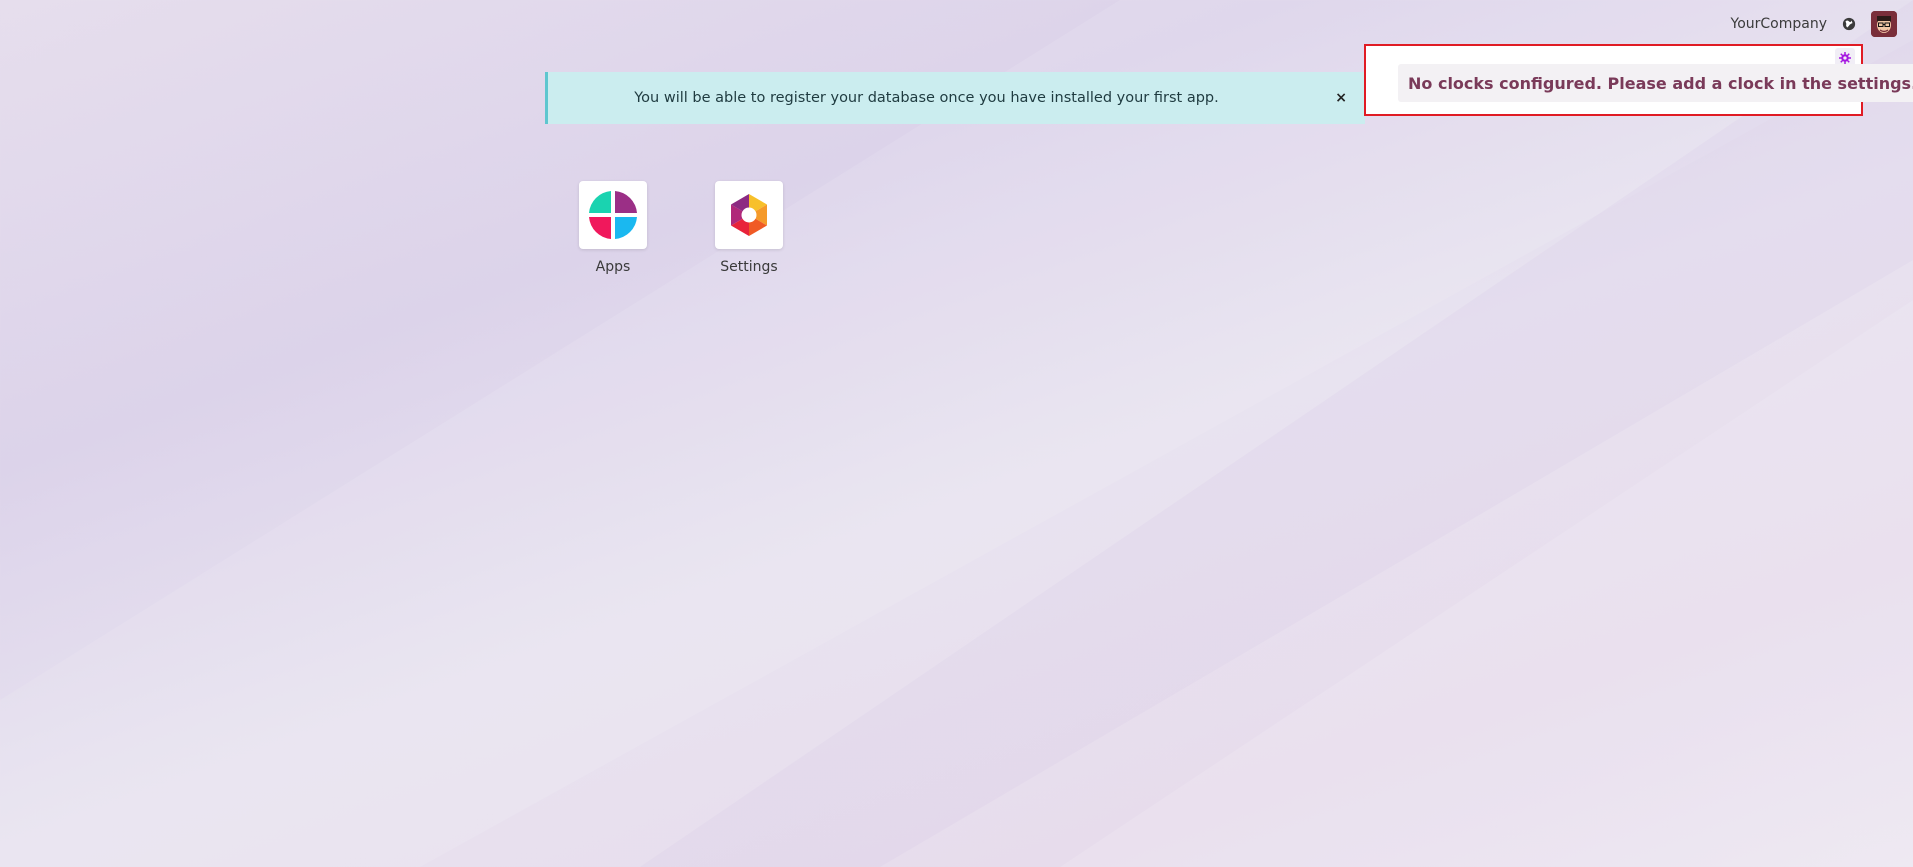 This screenshot has height=867, width=1913. Describe the element at coordinates (613, 267) in the screenshot. I see `app-label-apps: Apps` at that location.